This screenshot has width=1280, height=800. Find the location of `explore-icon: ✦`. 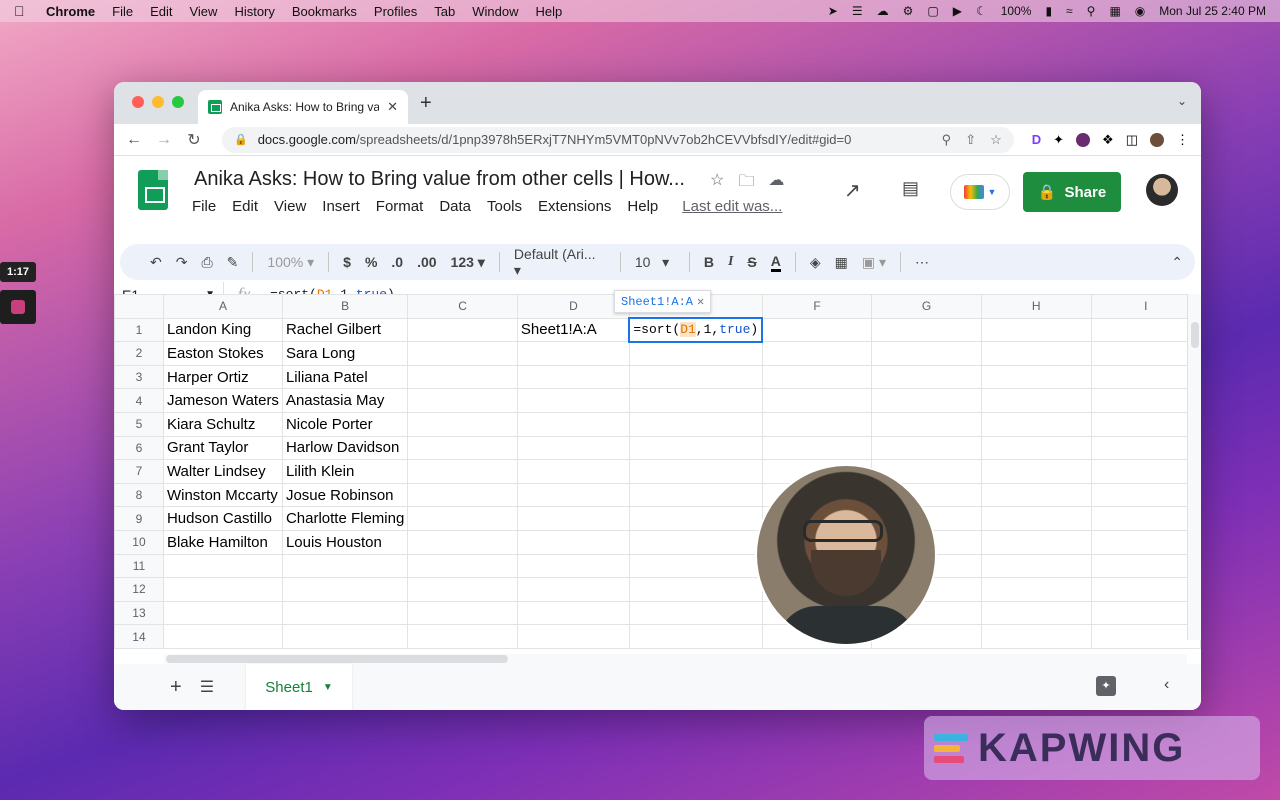

explore-icon: ✦ is located at coordinates (1106, 686).